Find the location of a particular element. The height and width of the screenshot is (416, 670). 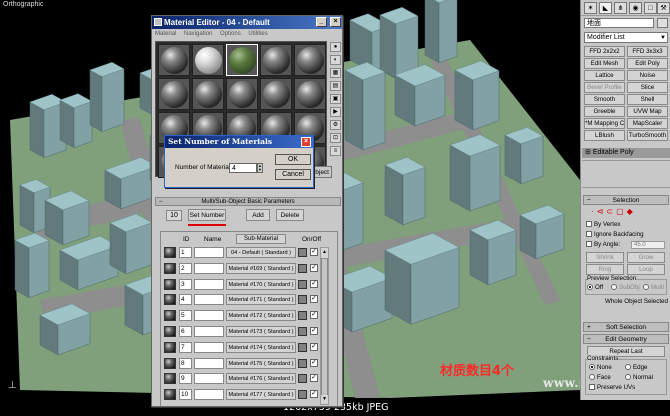

preview-off-option: Off is located at coordinates (595, 287).